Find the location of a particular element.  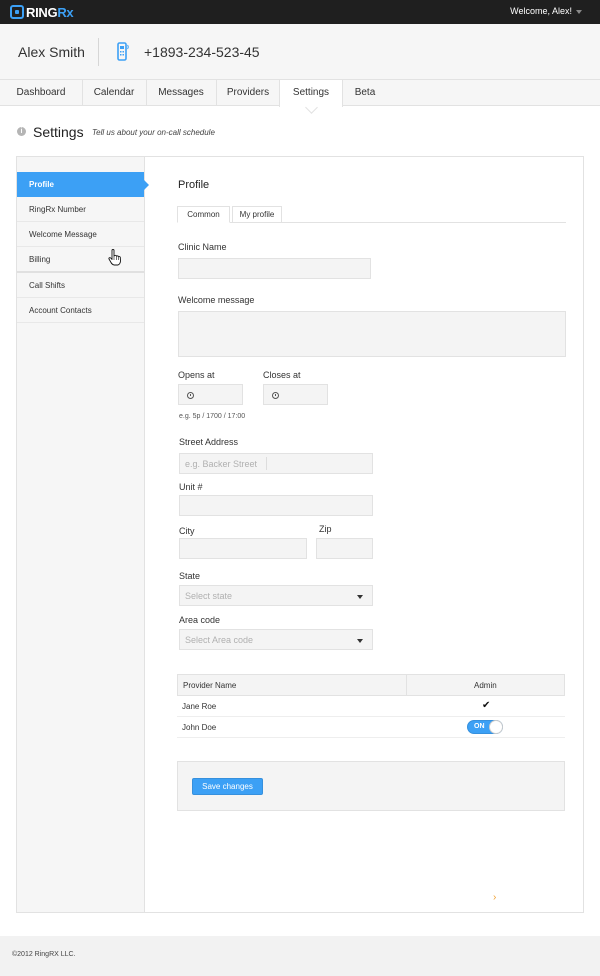

state-select: Select state is located at coordinates (276, 595).